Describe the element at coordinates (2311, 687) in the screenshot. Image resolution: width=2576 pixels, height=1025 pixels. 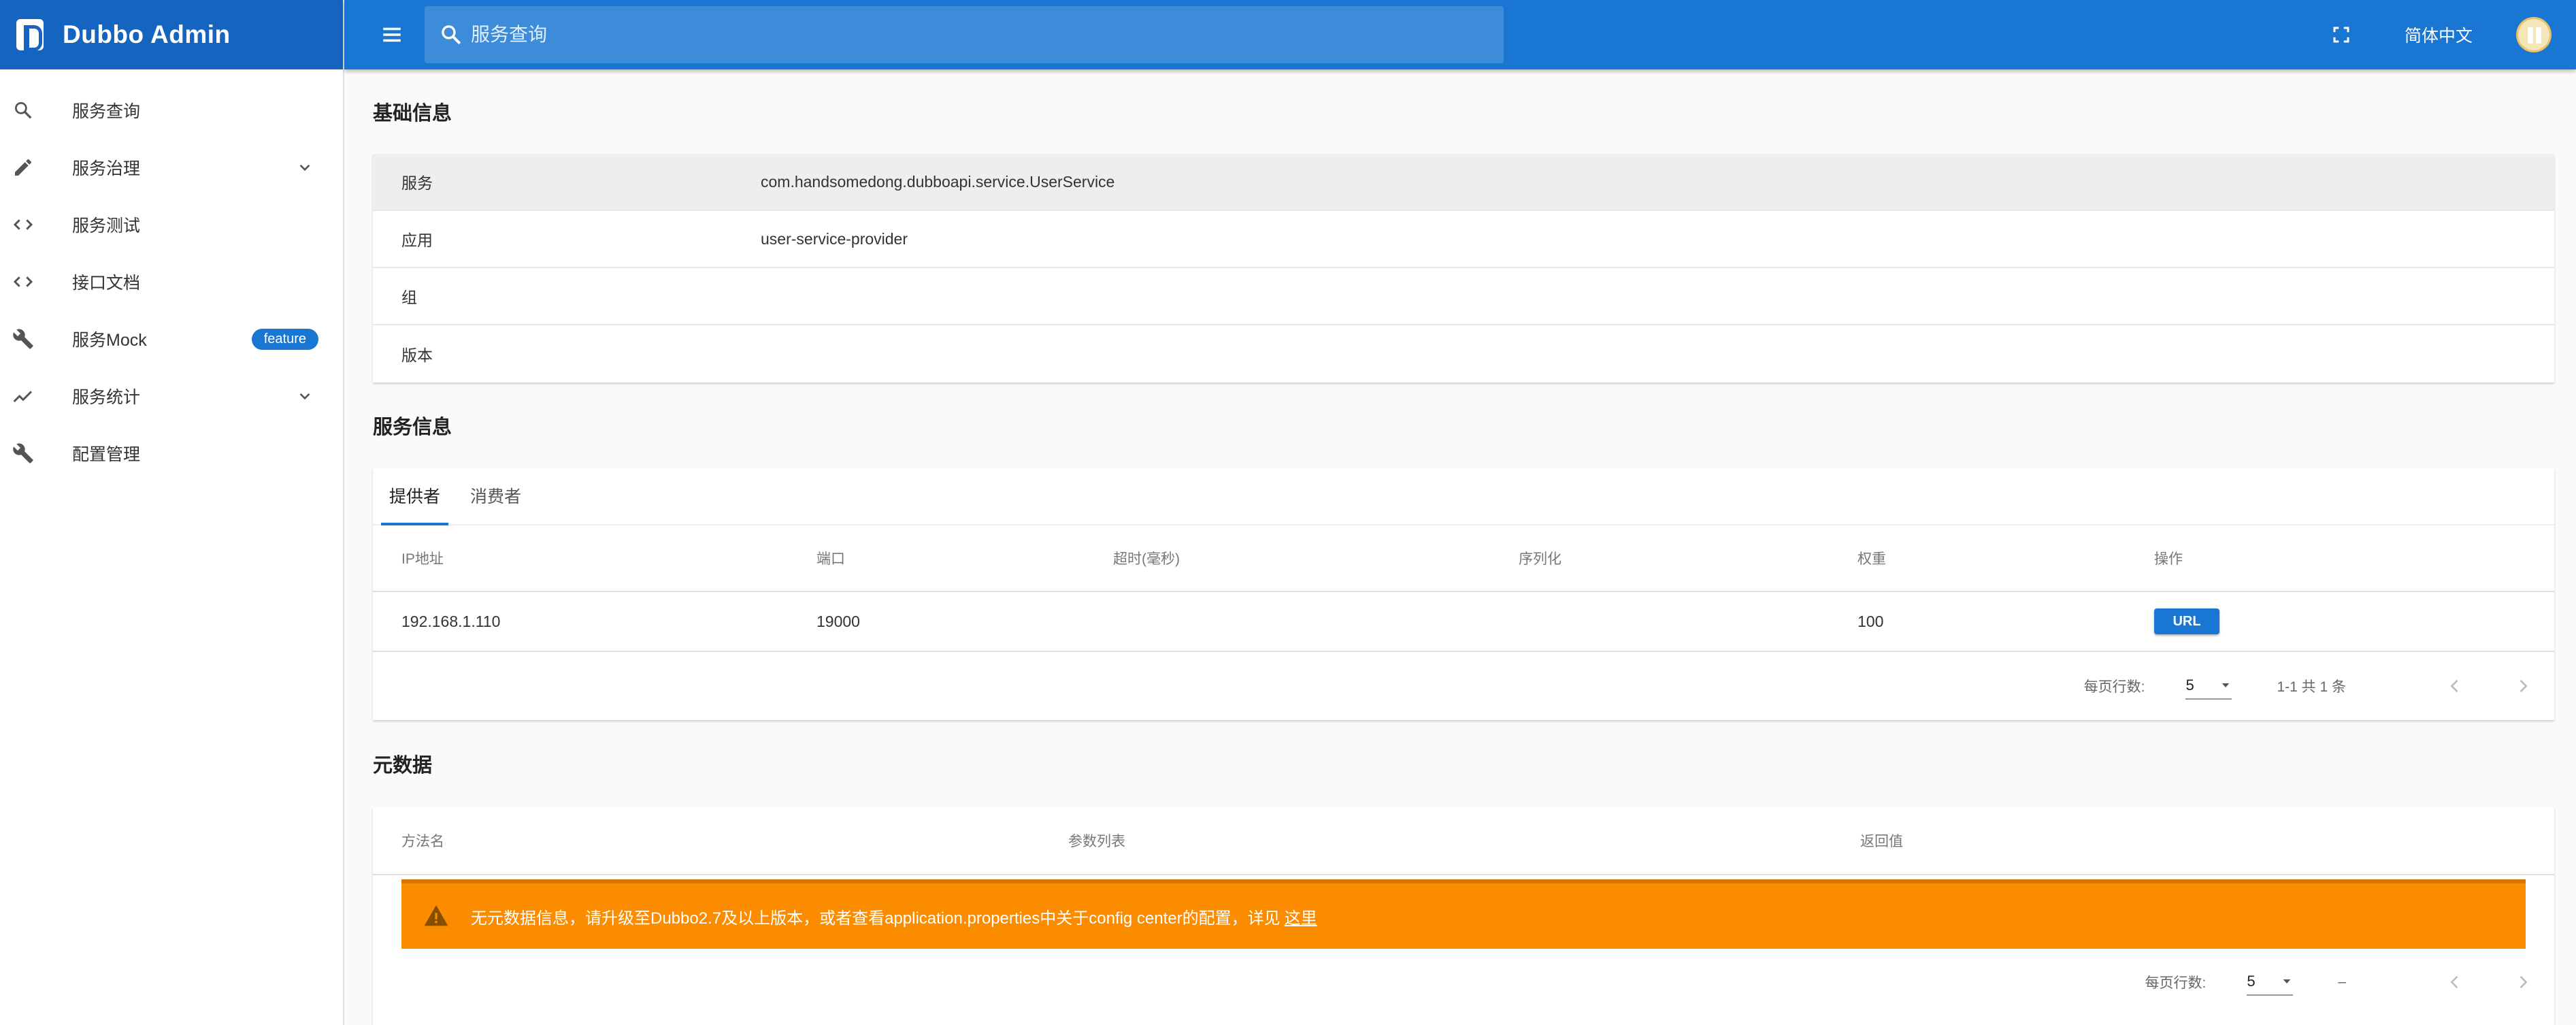
I see `page-range-info: 1-1 共 1 条` at that location.